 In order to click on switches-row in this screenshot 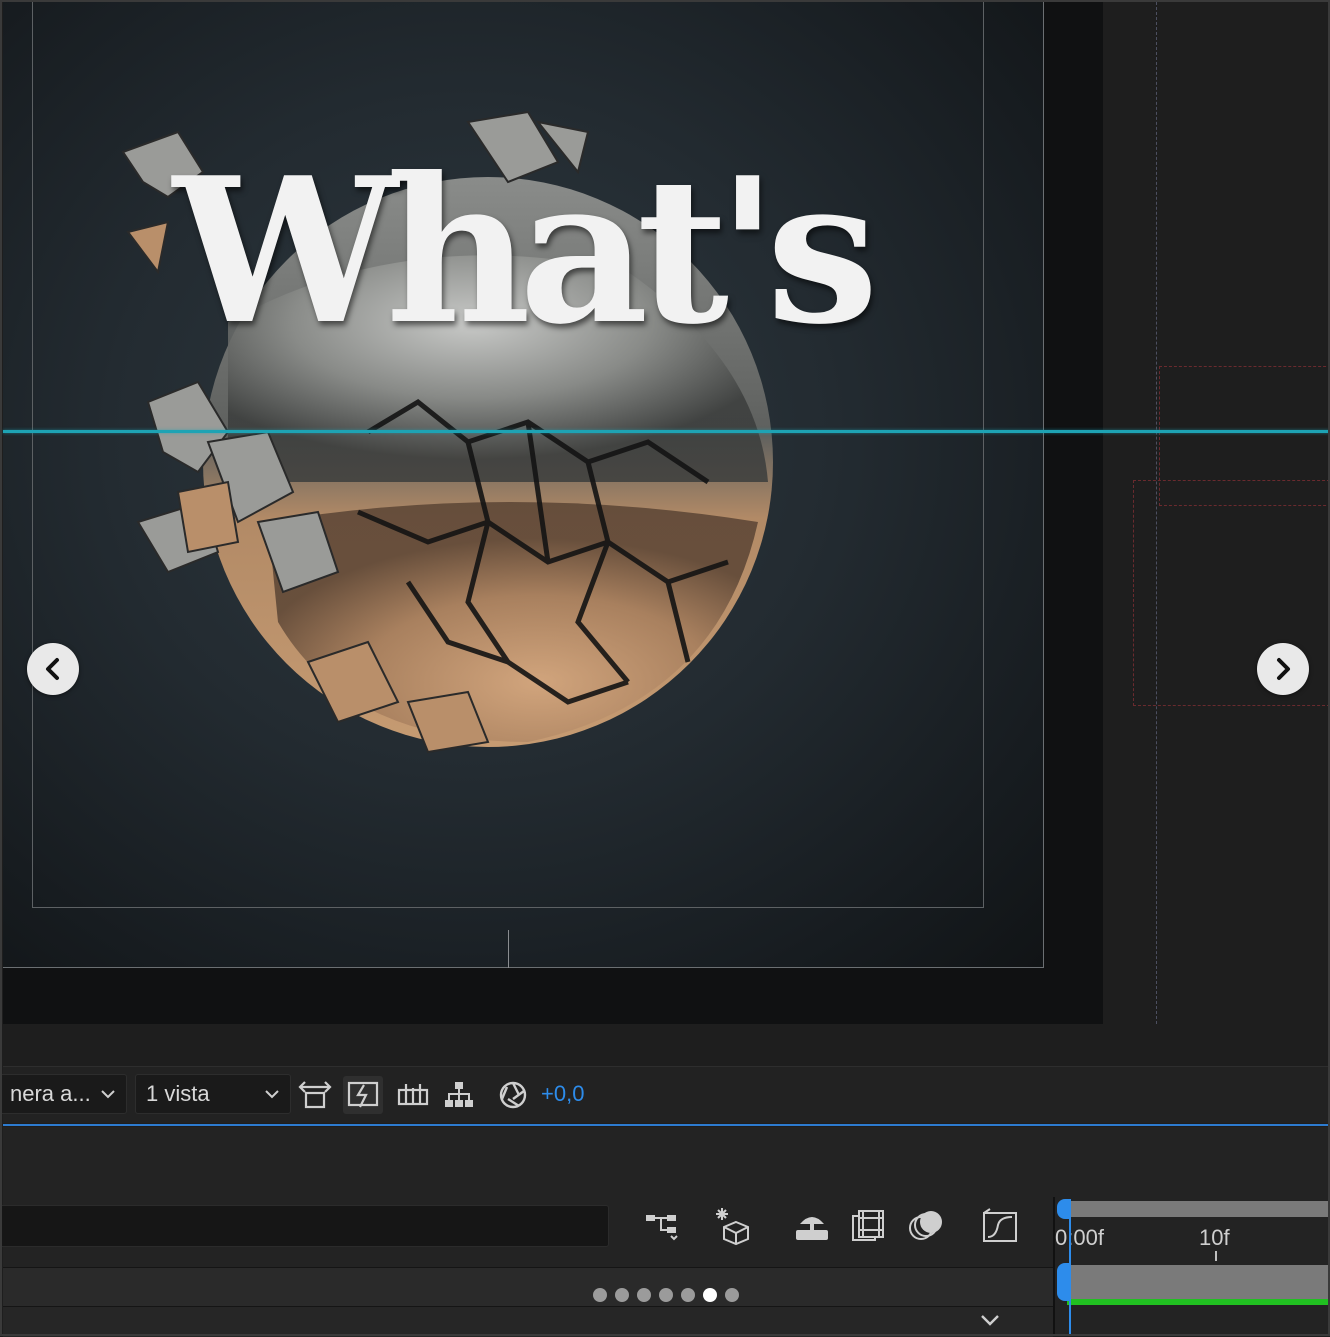, I will do `click(528, 1322)`.